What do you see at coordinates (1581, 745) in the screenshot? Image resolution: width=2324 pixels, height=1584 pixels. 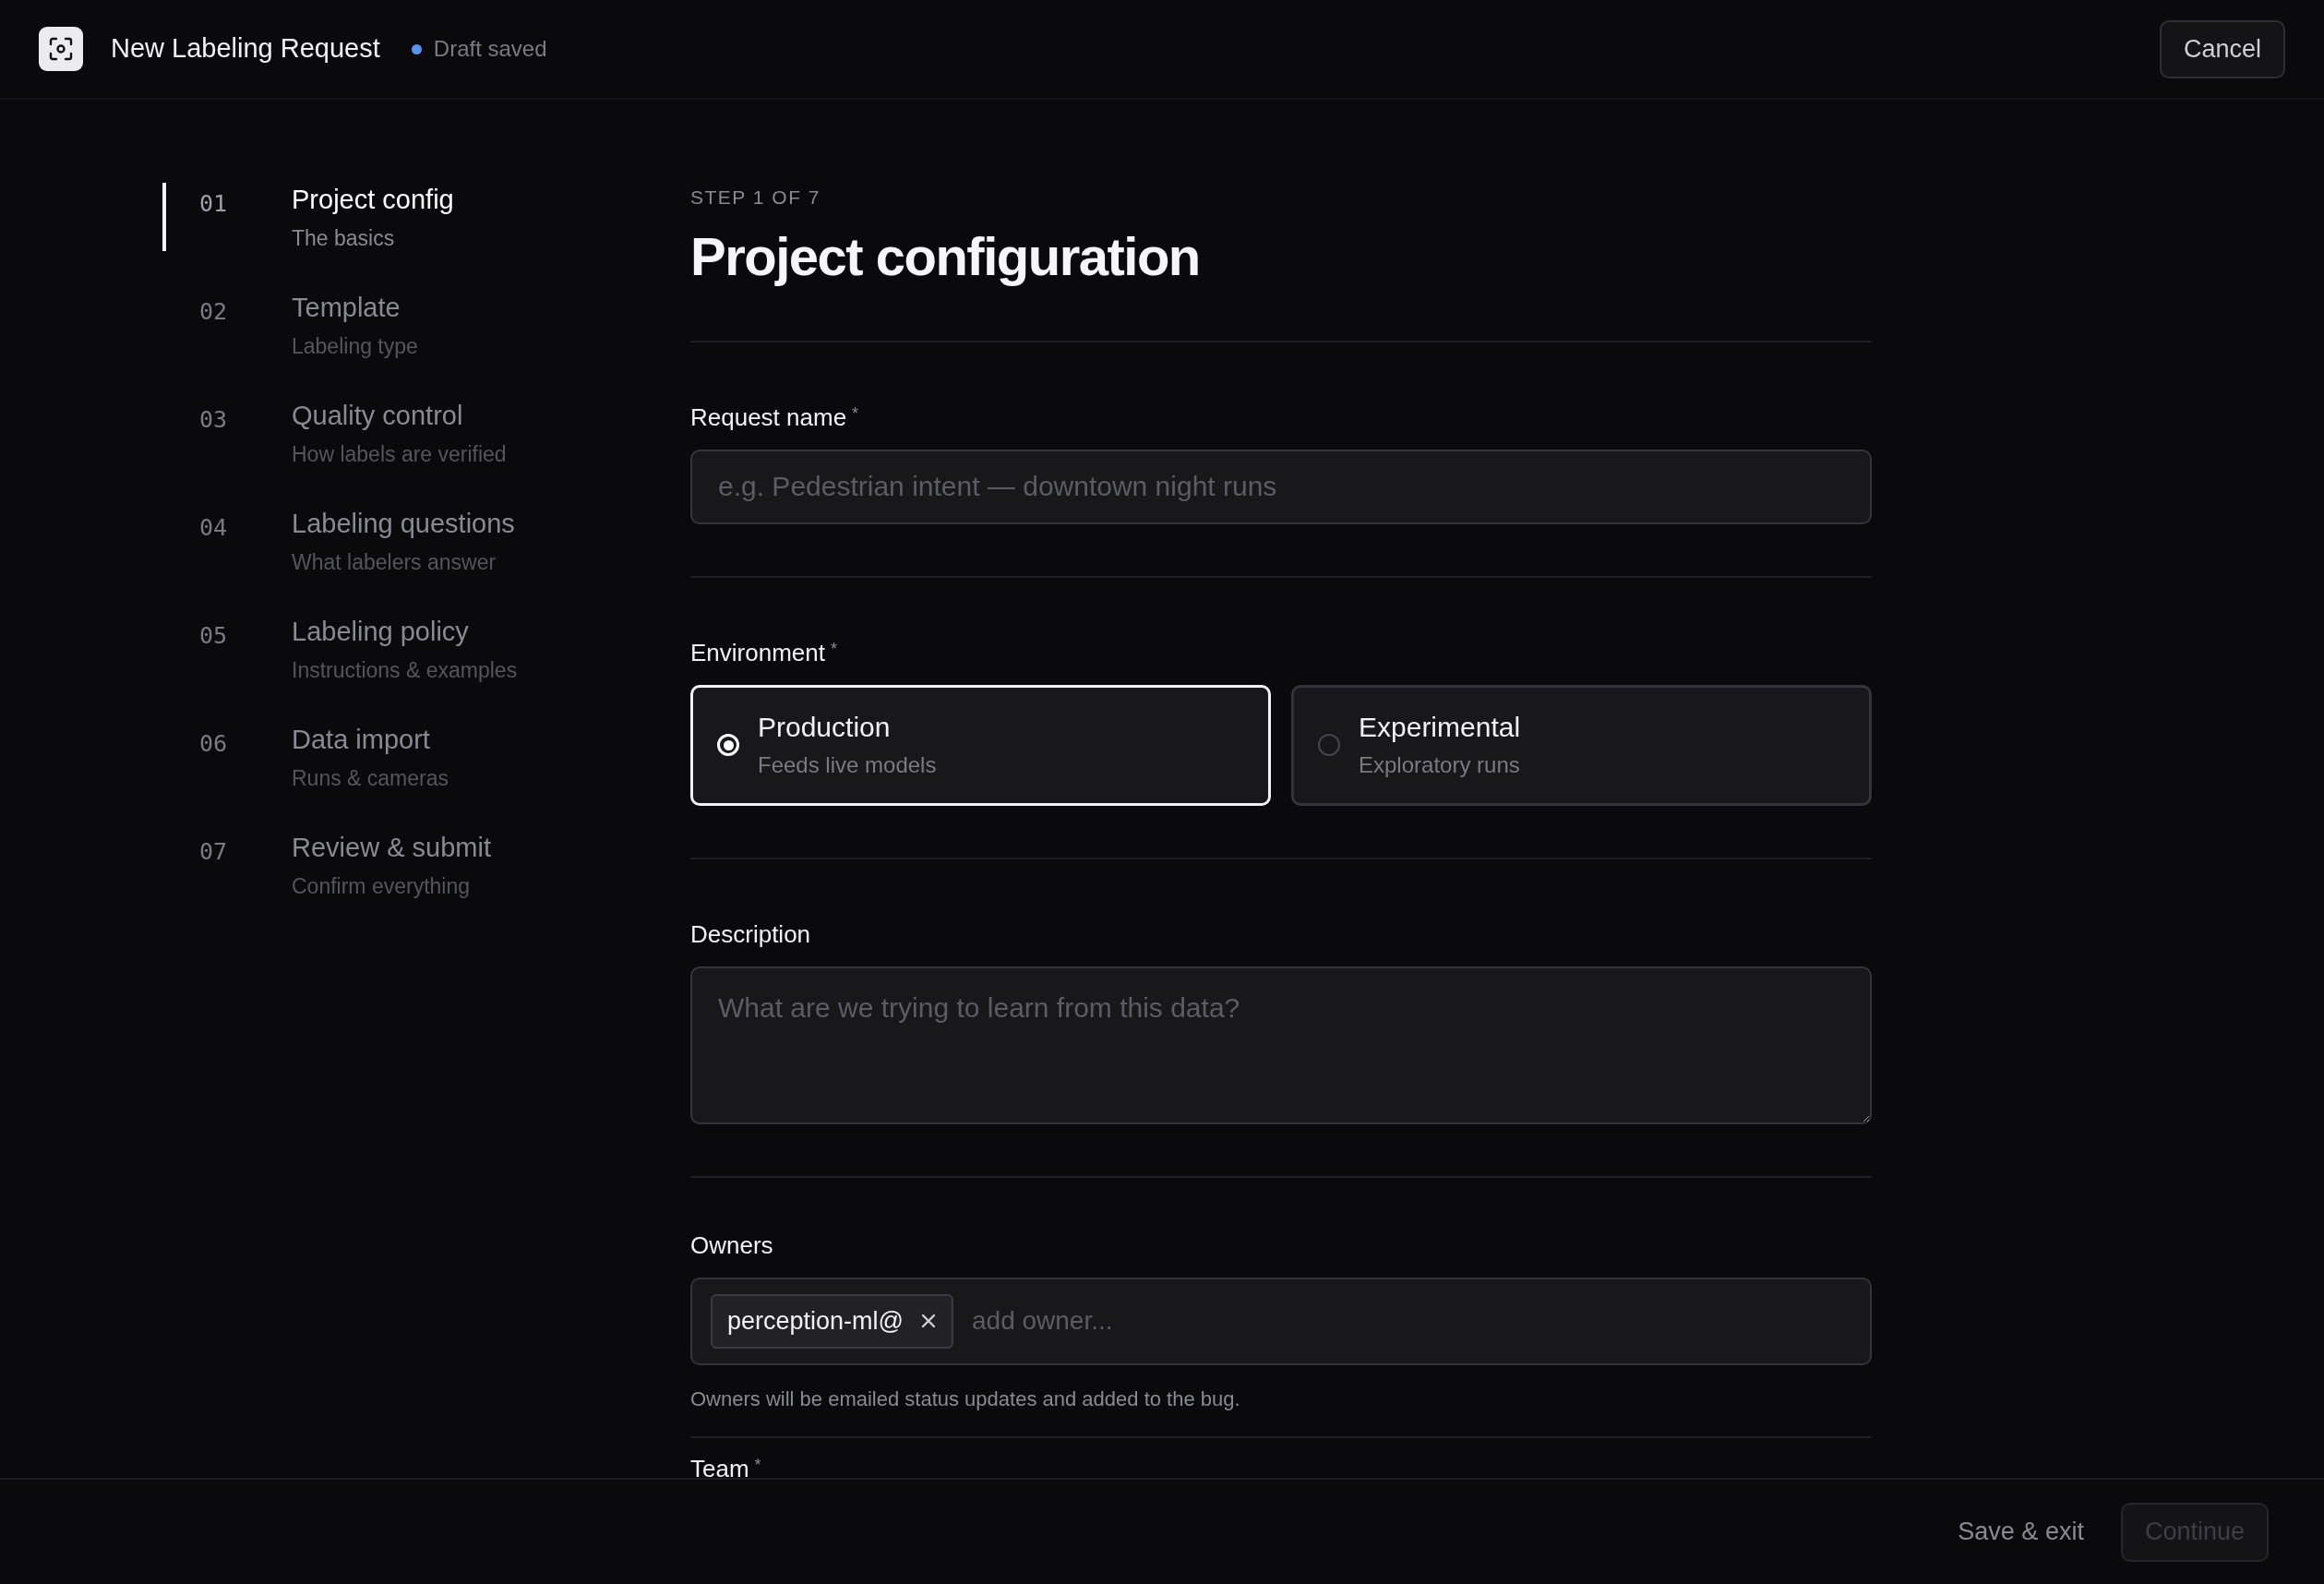 I see `radio-card: Experimental Exploratory runs` at bounding box center [1581, 745].